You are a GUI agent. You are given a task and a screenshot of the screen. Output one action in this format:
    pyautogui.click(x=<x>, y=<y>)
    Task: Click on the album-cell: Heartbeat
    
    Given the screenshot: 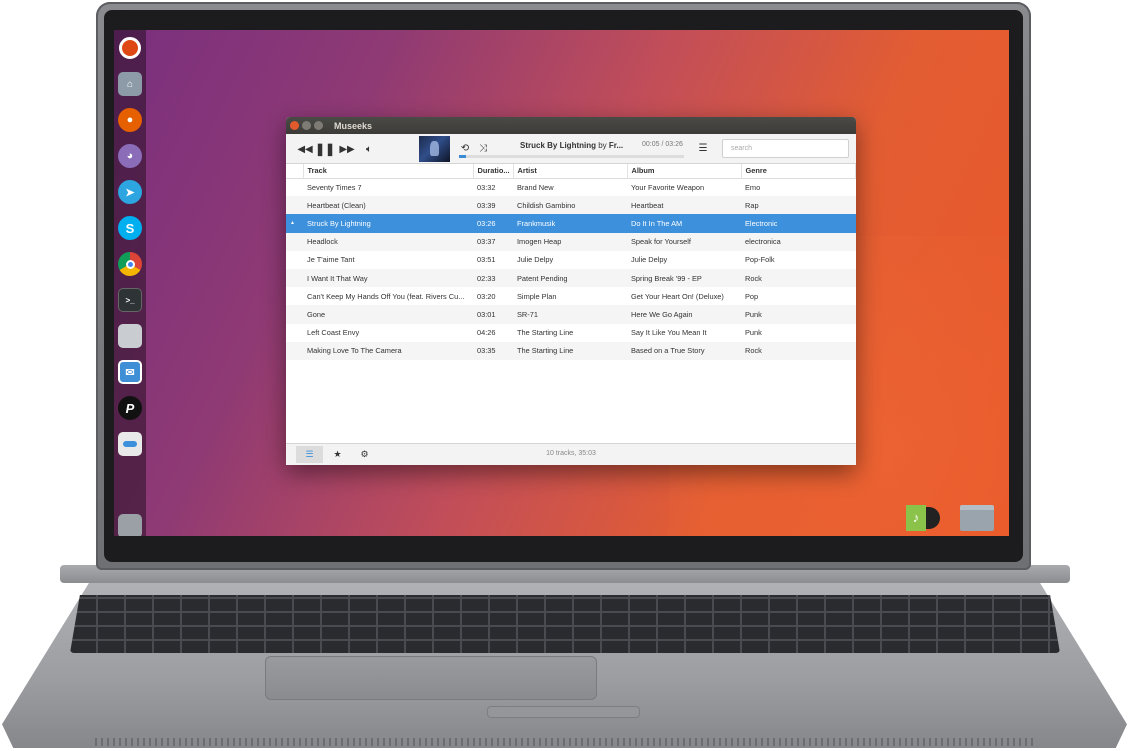 What is the action you would take?
    pyautogui.click(x=684, y=205)
    